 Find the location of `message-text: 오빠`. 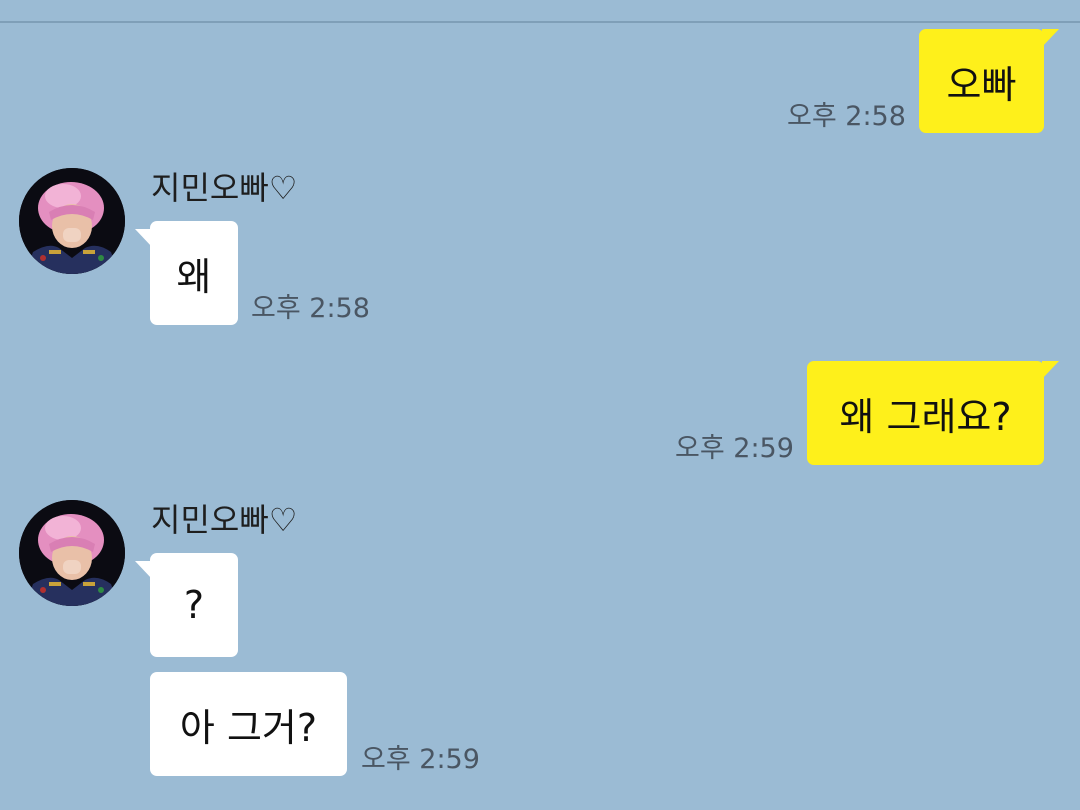

message-text: 오빠 is located at coordinates (981, 84).